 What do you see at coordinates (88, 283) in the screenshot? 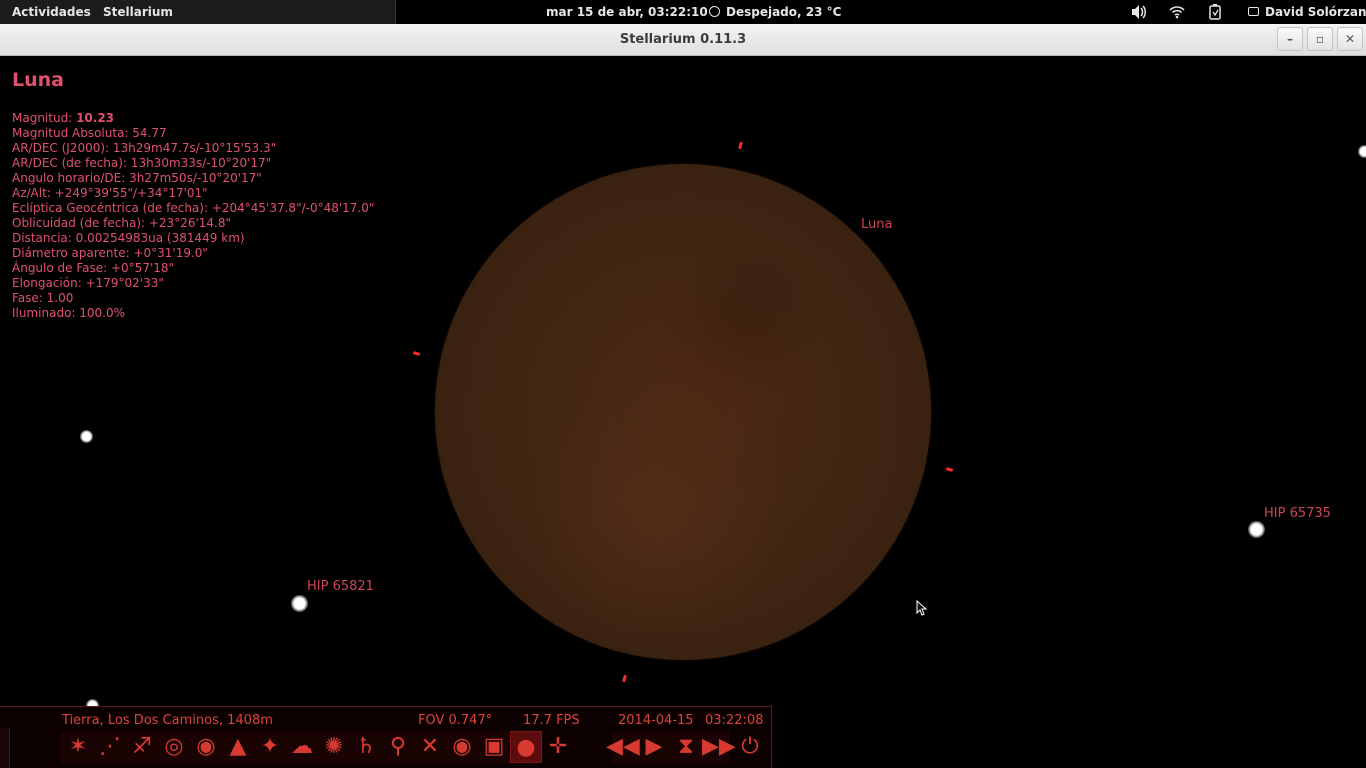
I see `info-row: Elongación: +179°02'33"` at bounding box center [88, 283].